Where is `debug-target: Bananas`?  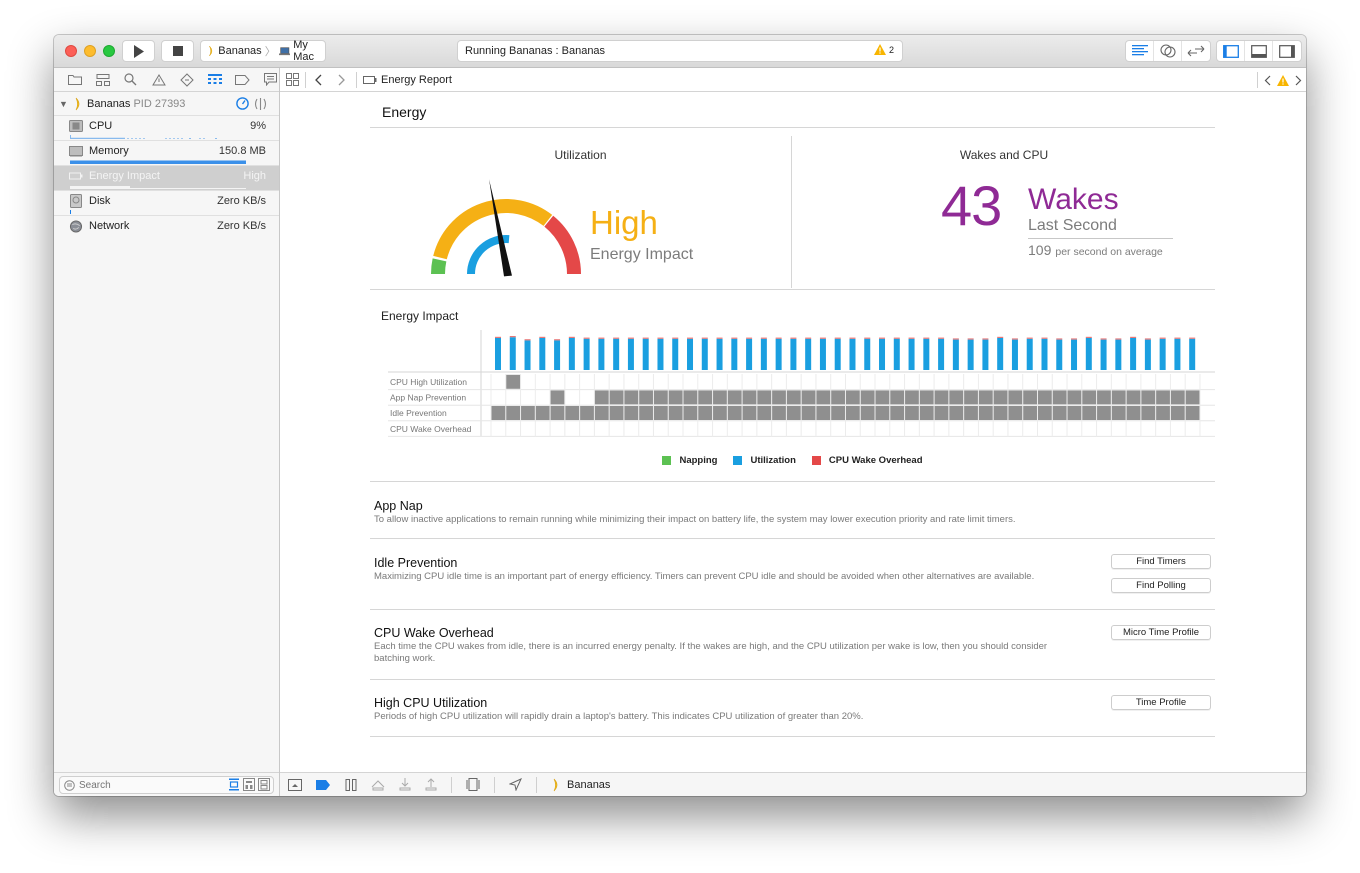
debug-target: Bananas is located at coordinates (580, 785).